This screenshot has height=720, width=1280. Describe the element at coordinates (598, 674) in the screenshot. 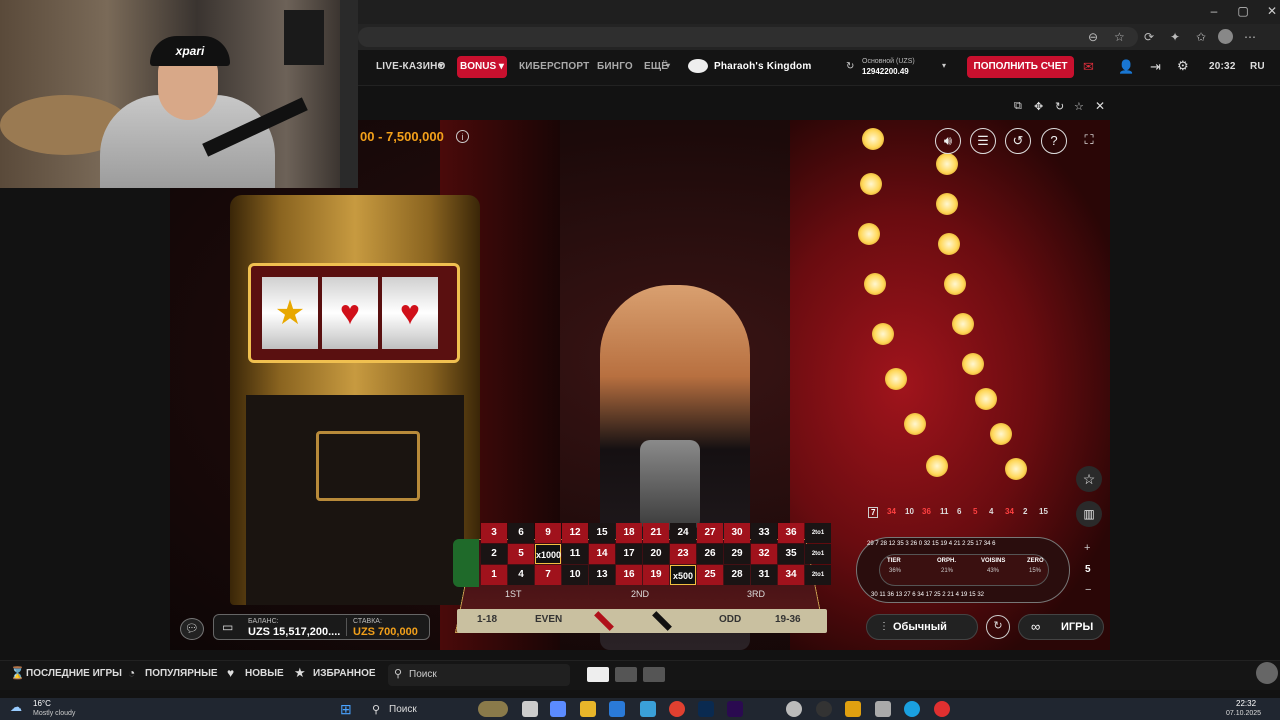

I see `layout-single-icon` at that location.